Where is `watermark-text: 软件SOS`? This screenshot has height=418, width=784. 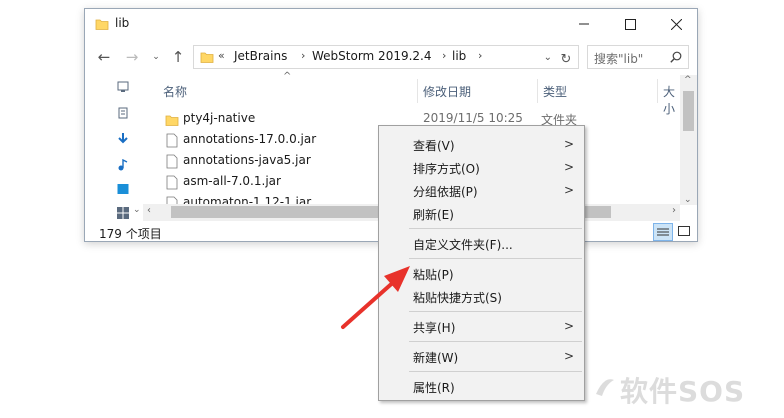 watermark-text: 软件SOS is located at coordinates (683, 391).